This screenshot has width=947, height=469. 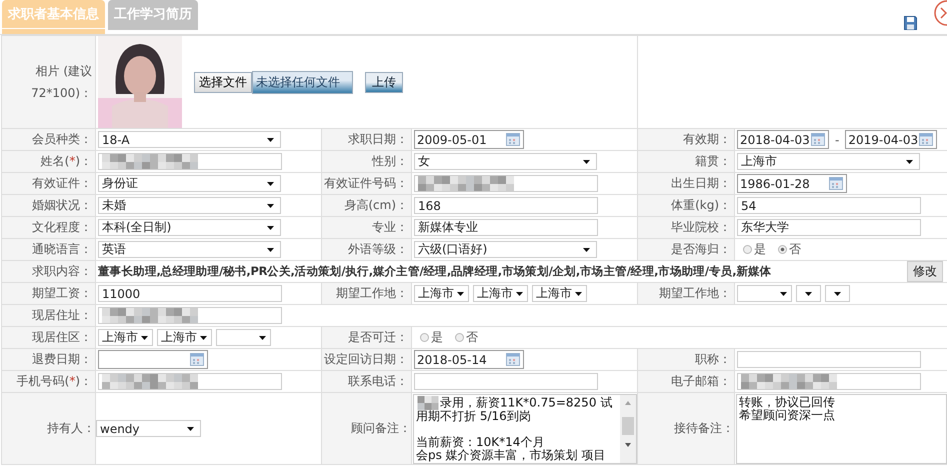 I want to click on field-label: 求职内容：, so click(x=62, y=271).